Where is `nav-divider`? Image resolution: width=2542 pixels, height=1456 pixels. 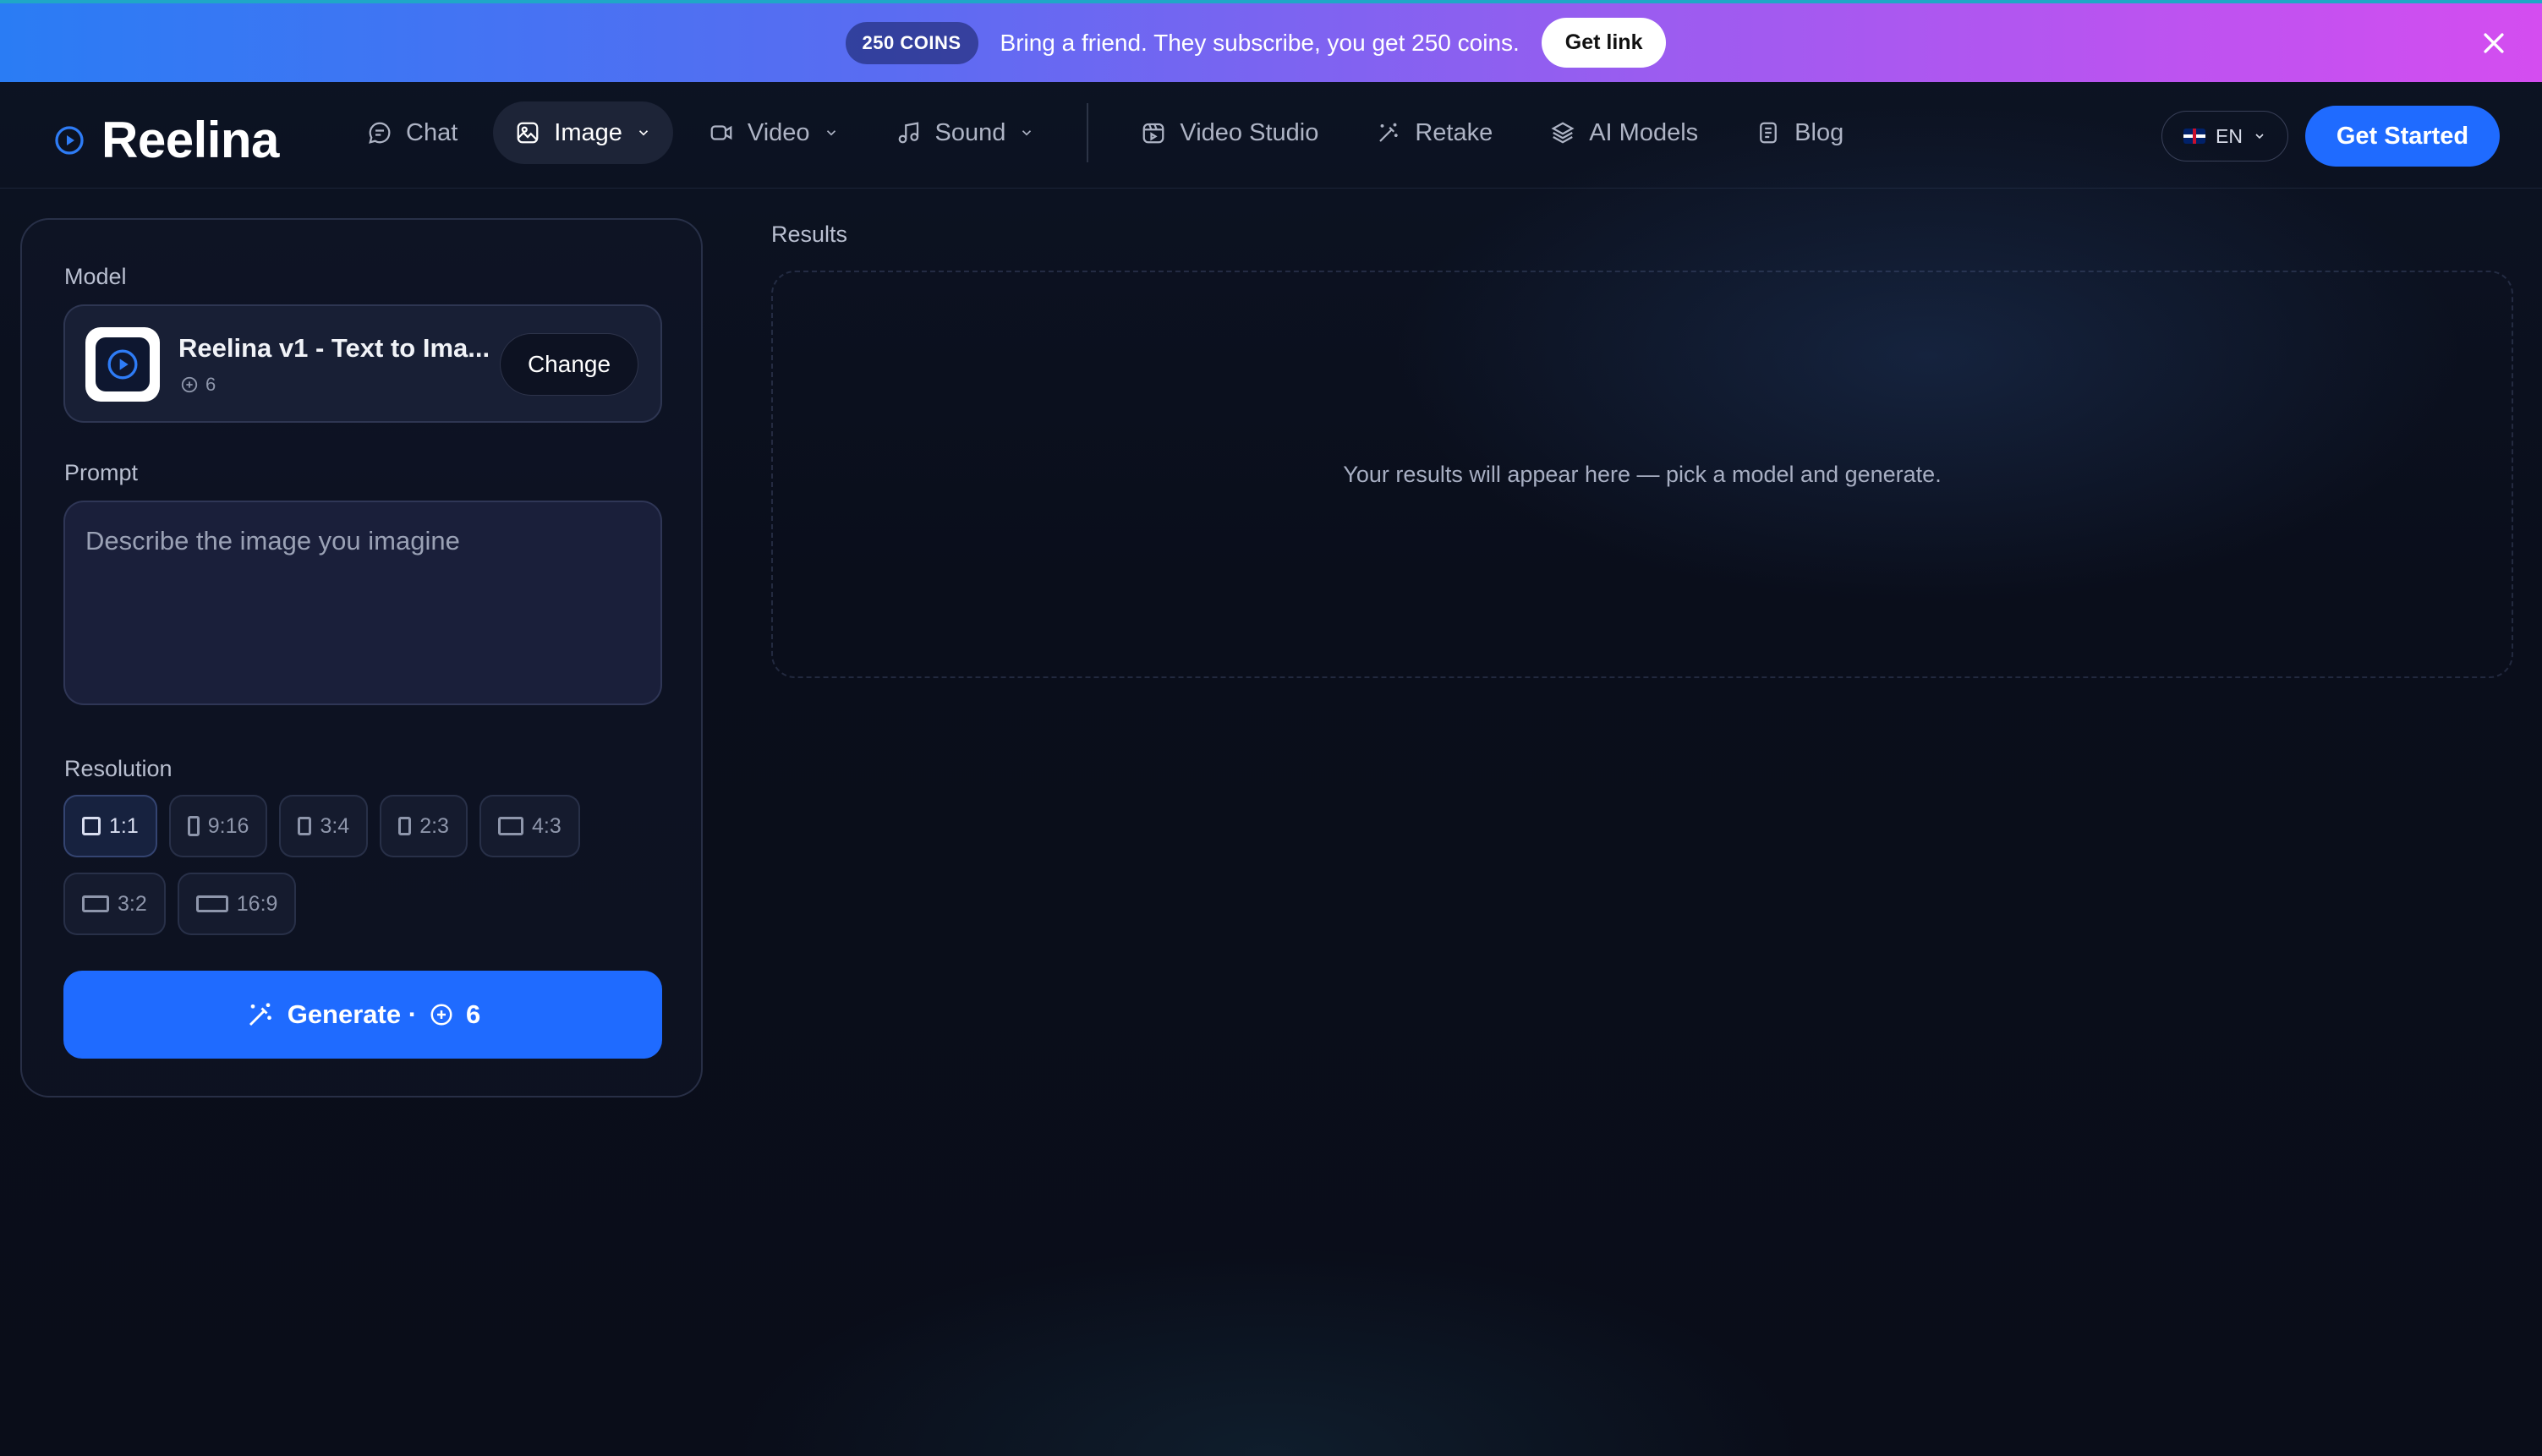
nav-divider is located at coordinates (1088, 132).